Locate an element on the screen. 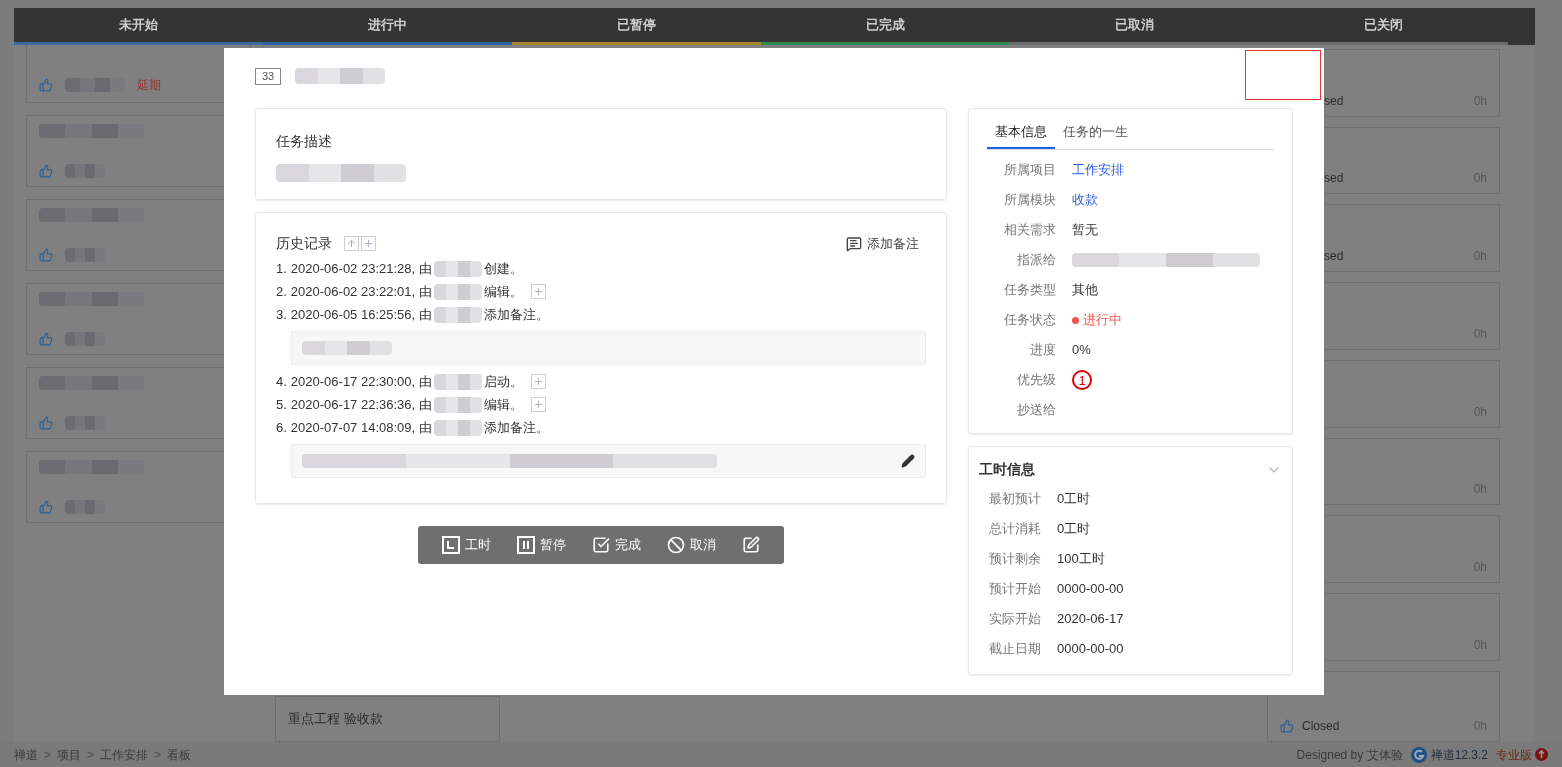  history-action: 启动。 is located at coordinates (503, 381).